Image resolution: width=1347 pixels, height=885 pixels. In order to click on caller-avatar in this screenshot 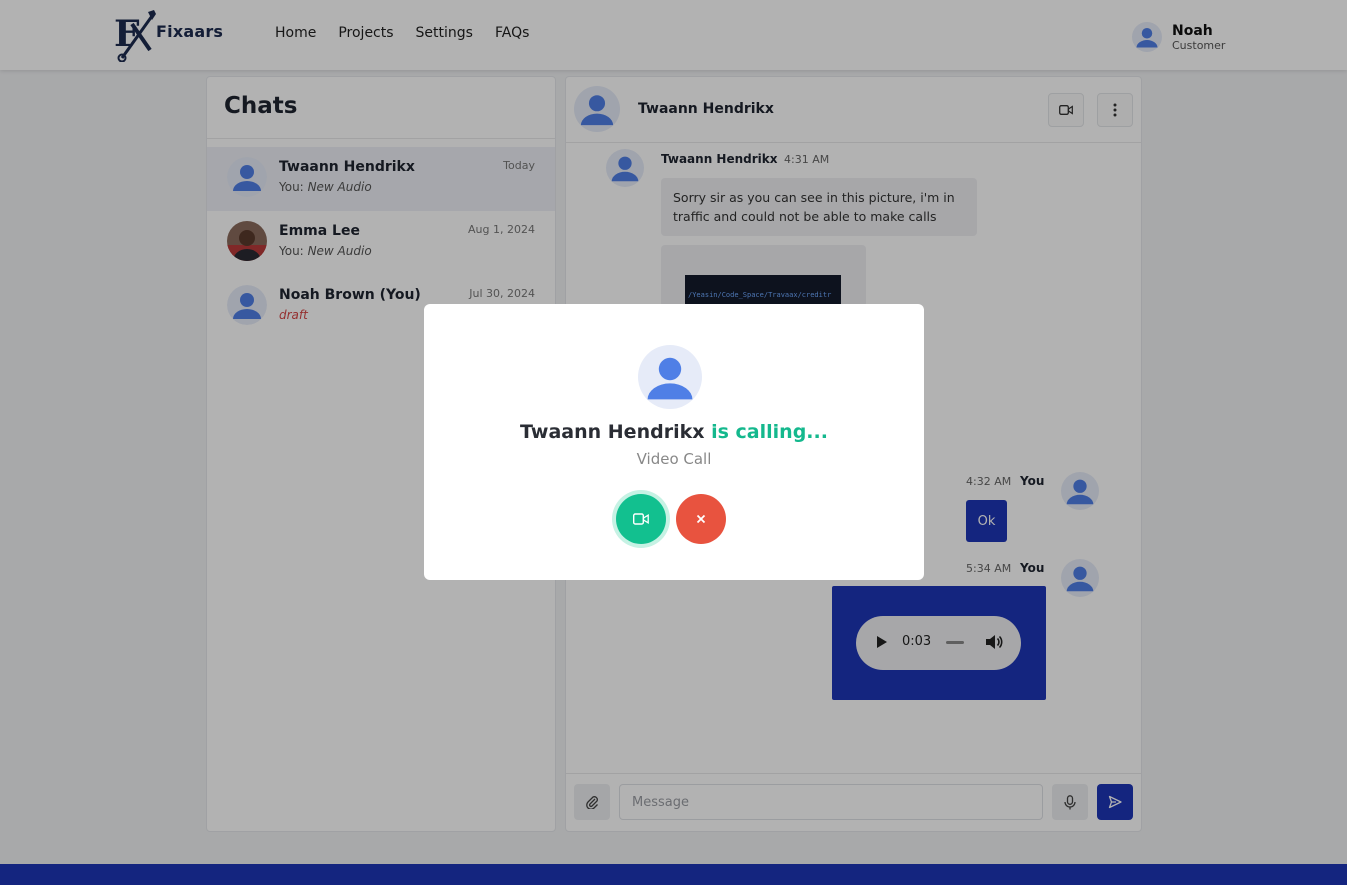, I will do `click(670, 377)`.